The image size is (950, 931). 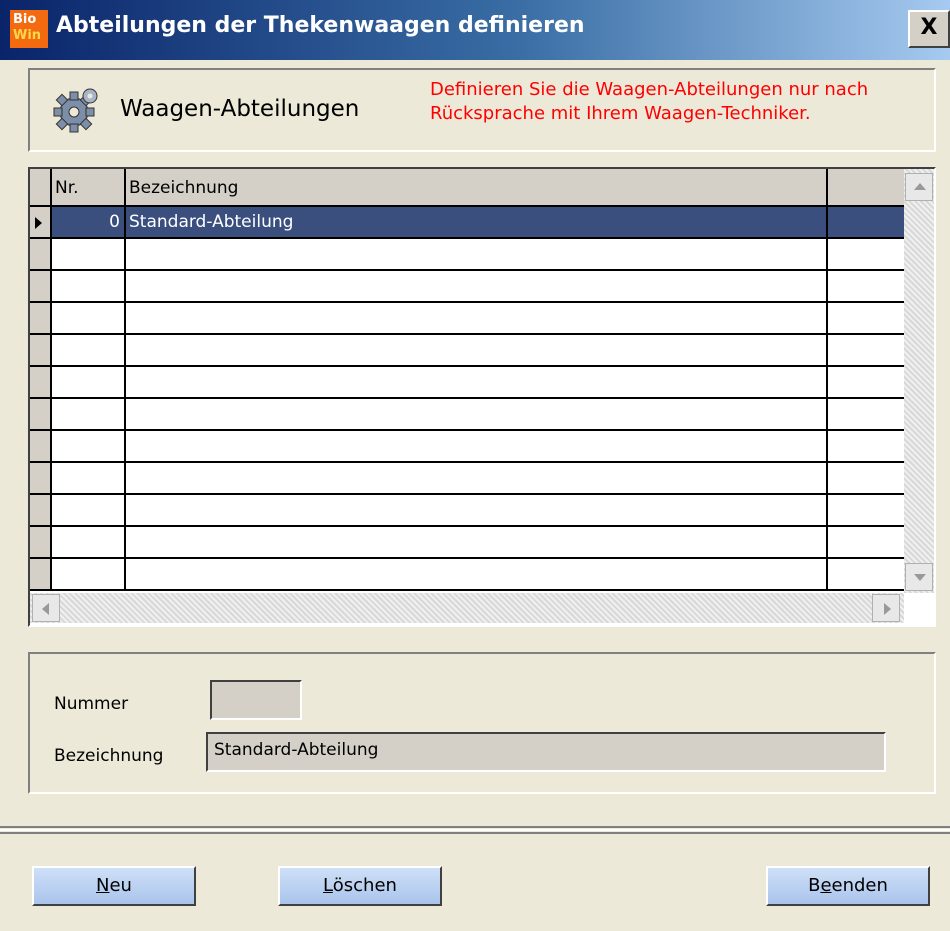 What do you see at coordinates (467, 608) in the screenshot?
I see `horizontal-scrollbar` at bounding box center [467, 608].